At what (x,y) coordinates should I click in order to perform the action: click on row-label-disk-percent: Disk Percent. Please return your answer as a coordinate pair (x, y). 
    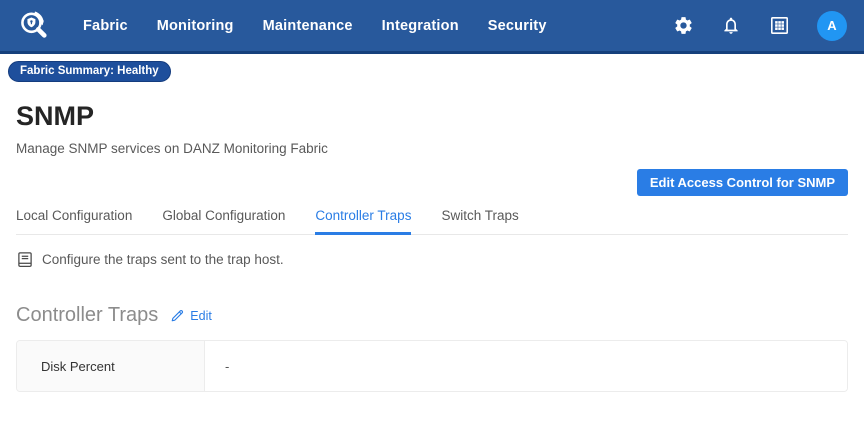
    Looking at the image, I should click on (111, 366).